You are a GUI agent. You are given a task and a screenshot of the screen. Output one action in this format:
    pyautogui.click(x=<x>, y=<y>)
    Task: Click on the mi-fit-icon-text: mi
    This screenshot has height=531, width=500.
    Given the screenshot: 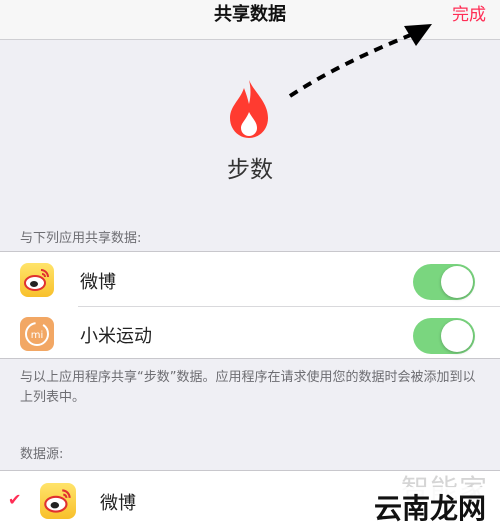 What is the action you would take?
    pyautogui.click(x=37, y=335)
    